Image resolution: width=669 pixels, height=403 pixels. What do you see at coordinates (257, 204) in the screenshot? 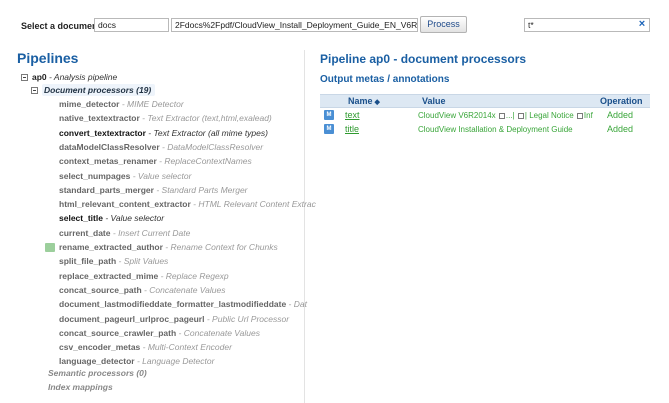
I see `processor-description: HTML Relevant Content Extrac` at bounding box center [257, 204].